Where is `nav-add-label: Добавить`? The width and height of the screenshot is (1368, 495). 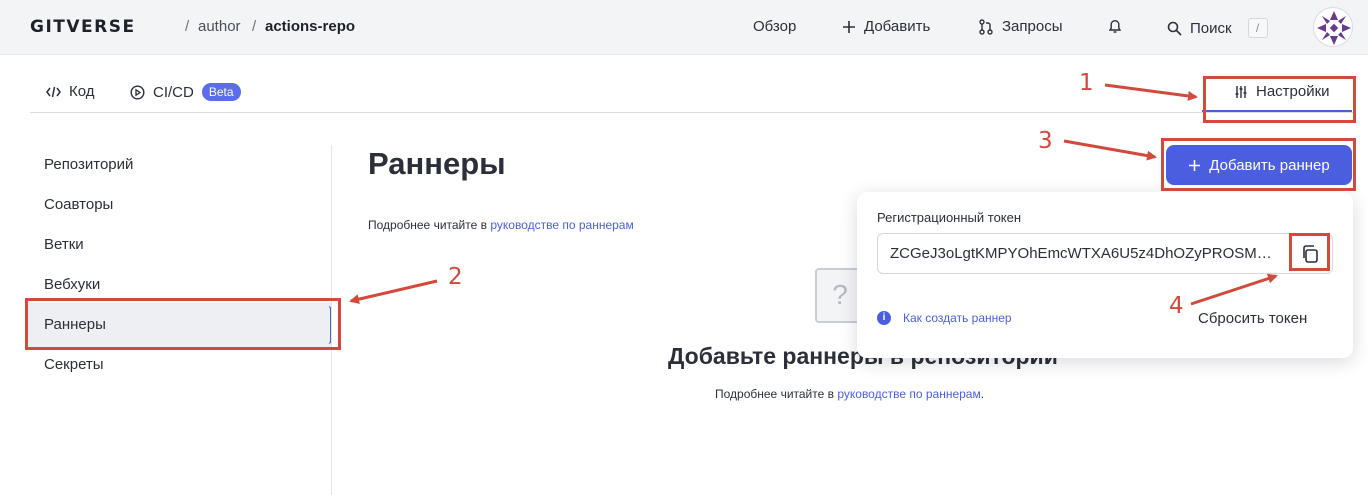 nav-add-label: Добавить is located at coordinates (897, 26).